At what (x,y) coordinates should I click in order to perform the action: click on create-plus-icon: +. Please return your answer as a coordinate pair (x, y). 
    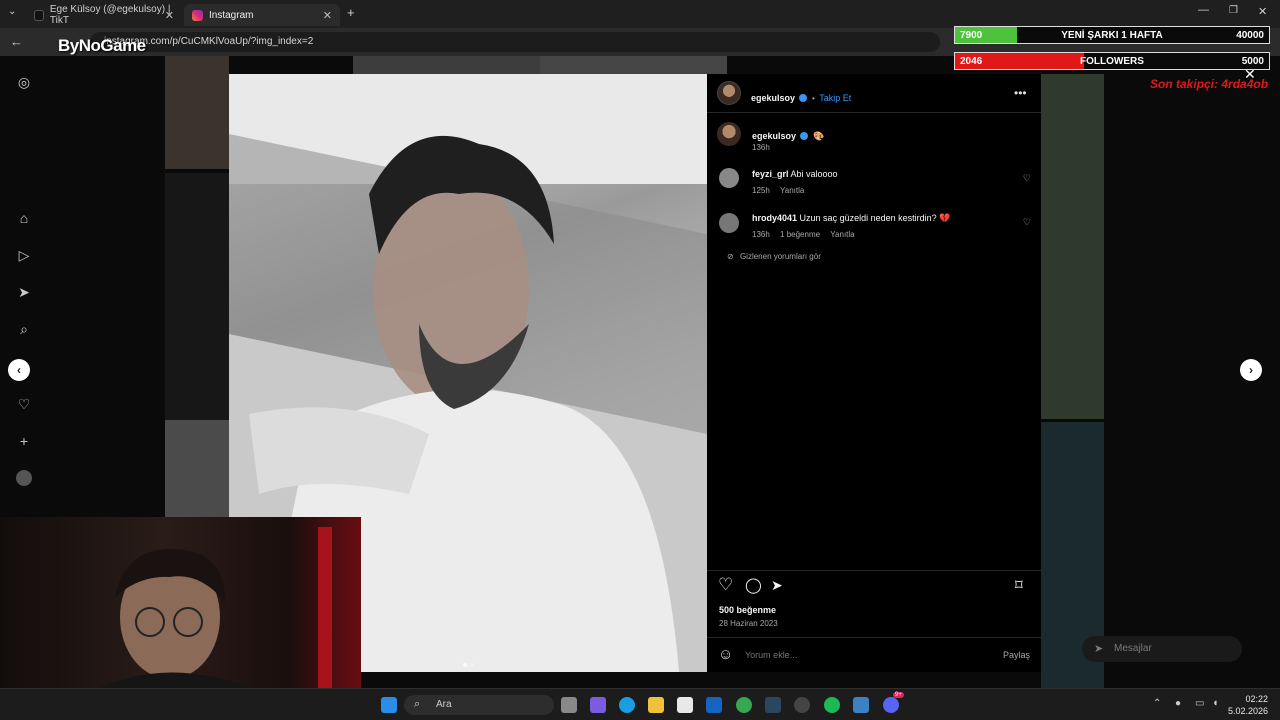
    Looking at the image, I should click on (24, 441).